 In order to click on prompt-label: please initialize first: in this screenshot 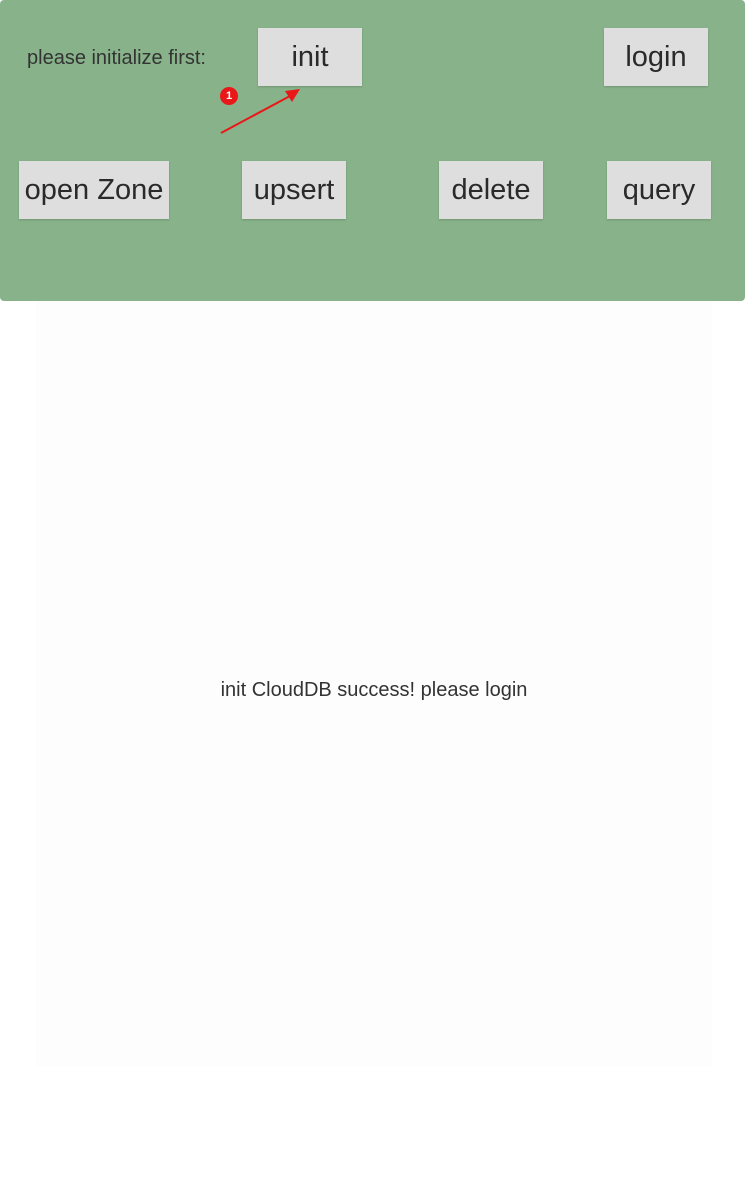, I will do `click(116, 58)`.